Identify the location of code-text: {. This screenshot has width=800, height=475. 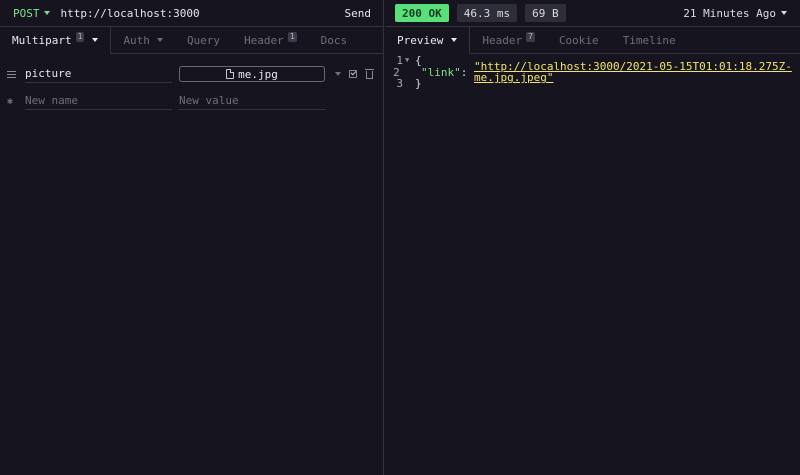
(418, 60).